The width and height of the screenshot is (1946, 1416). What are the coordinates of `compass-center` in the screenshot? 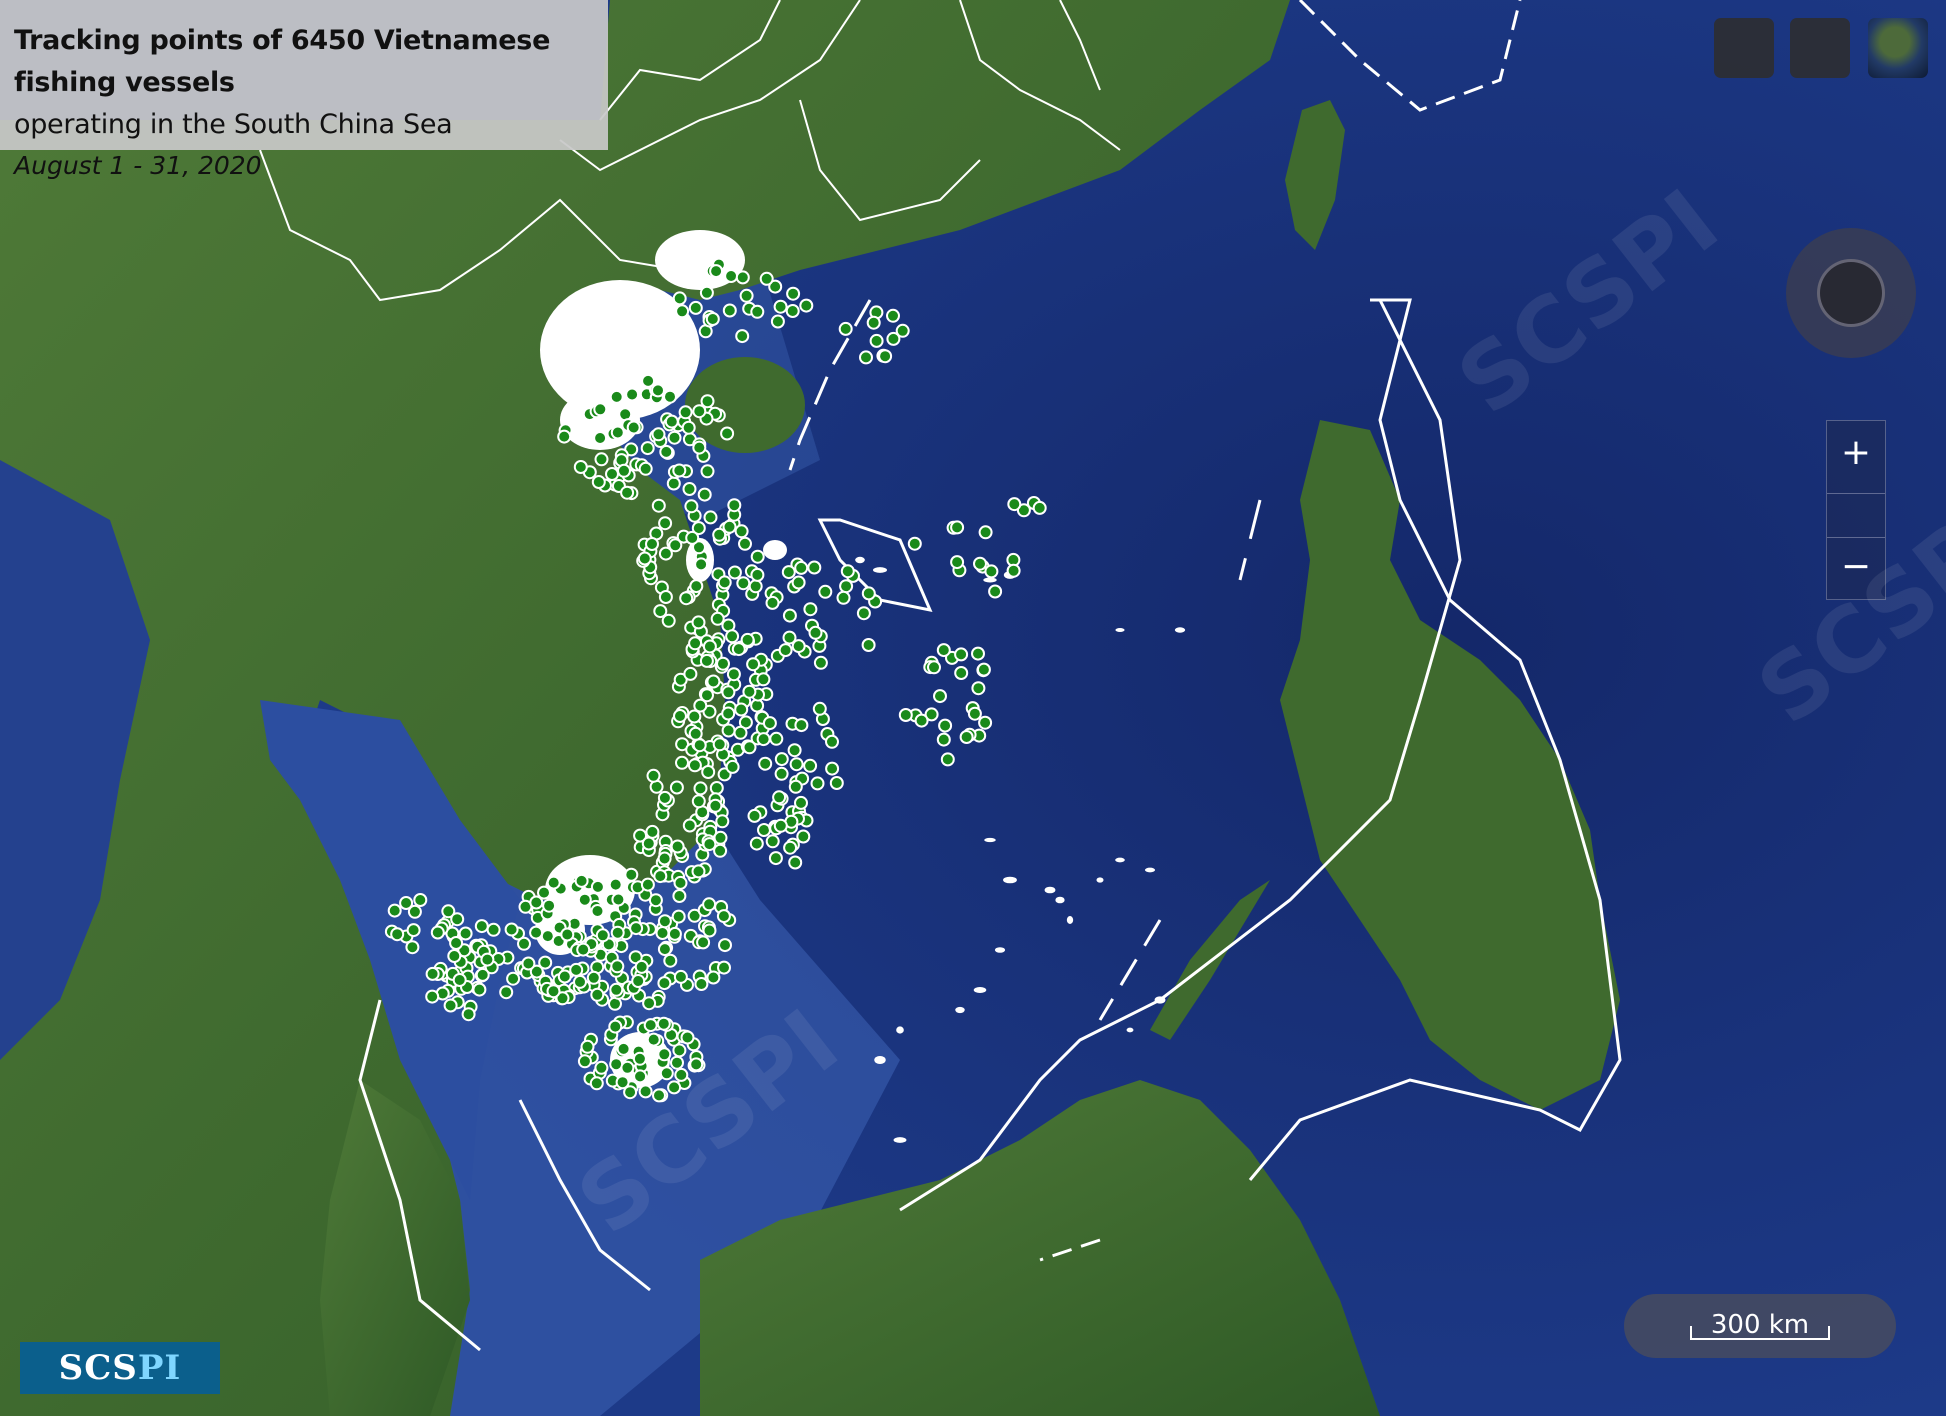 It's located at (1851, 293).